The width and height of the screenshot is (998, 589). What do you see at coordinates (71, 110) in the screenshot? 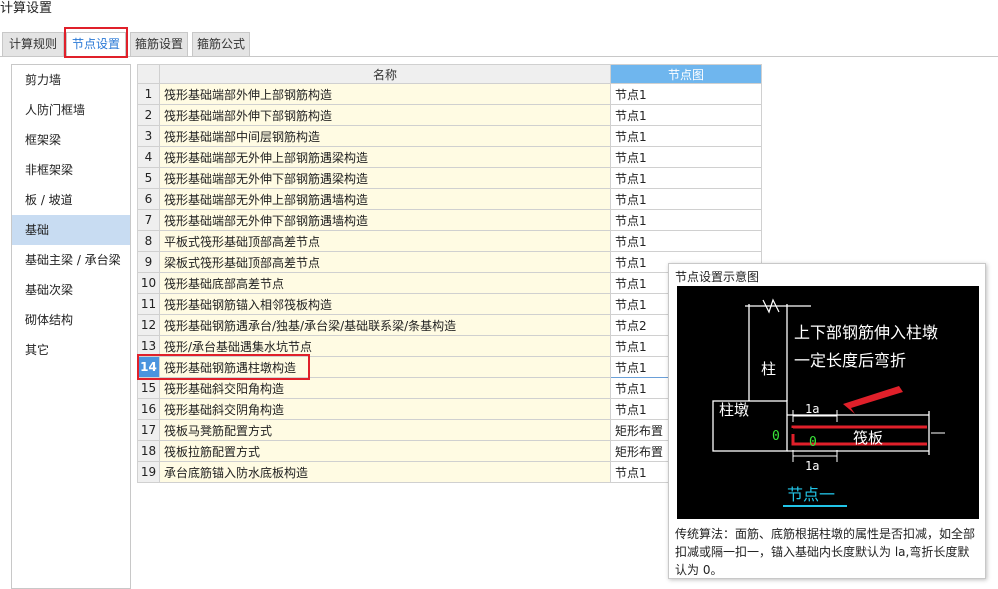
I see `sidebar-item-civil-defense-door-wall: 人防门框墙` at bounding box center [71, 110].